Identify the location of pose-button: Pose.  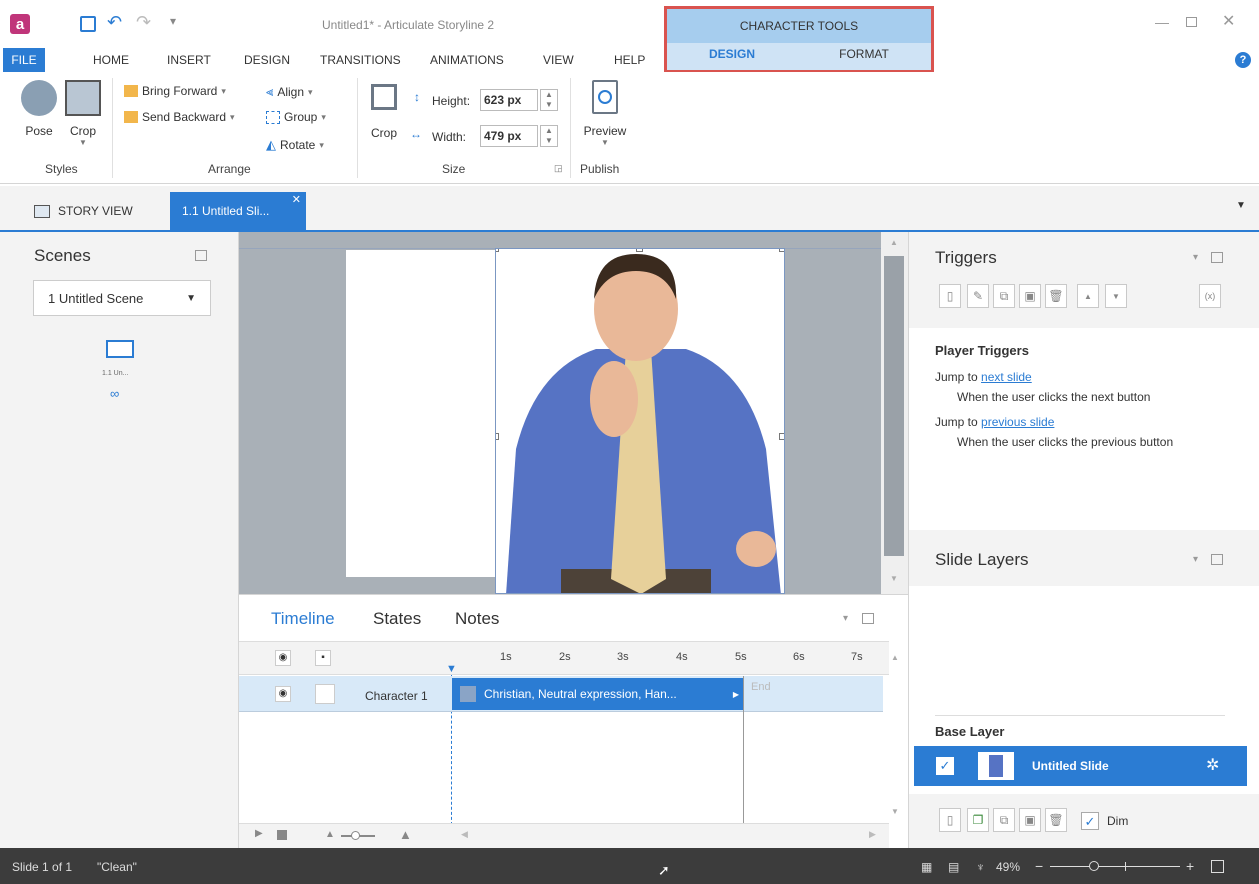
(39, 111).